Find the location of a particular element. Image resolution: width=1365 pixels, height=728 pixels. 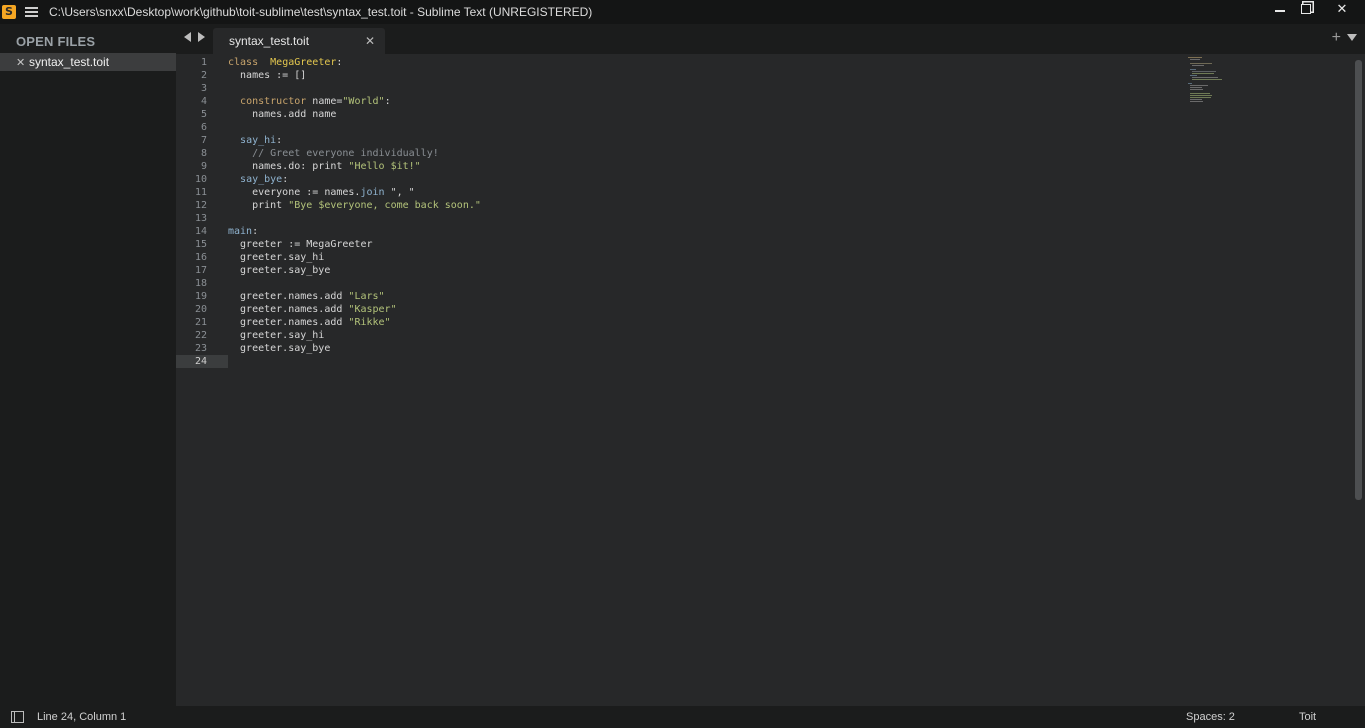

chevron-right-icon is located at coordinates (201, 37).